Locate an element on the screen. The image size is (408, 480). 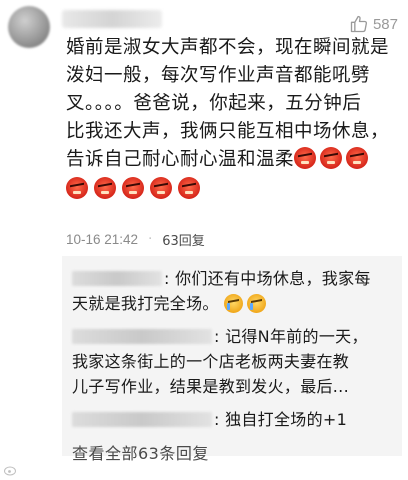
comment-line: 告诉自己耐心耐心温和温柔 is located at coordinates (234, 160).